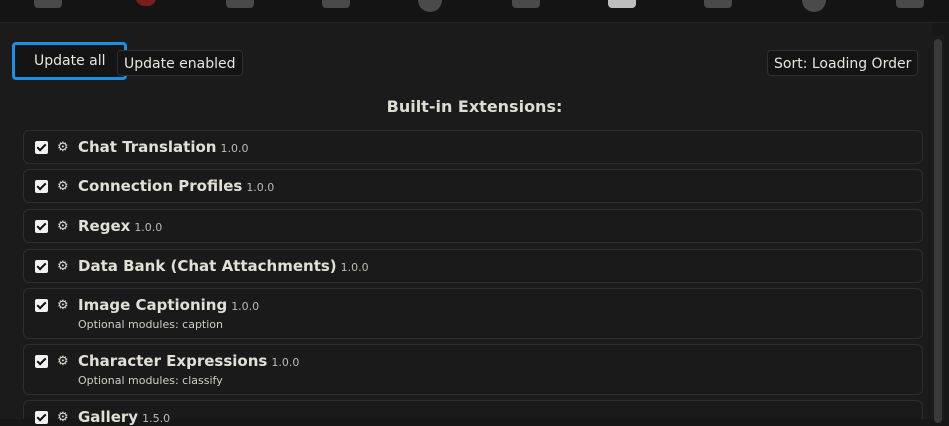 The height and width of the screenshot is (426, 949). What do you see at coordinates (474, 106) in the screenshot?
I see `section-title: Built-in Extensions:` at bounding box center [474, 106].